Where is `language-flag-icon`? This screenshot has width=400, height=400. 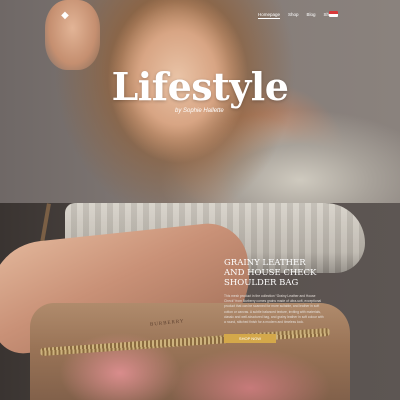 language-flag-icon is located at coordinates (333, 14).